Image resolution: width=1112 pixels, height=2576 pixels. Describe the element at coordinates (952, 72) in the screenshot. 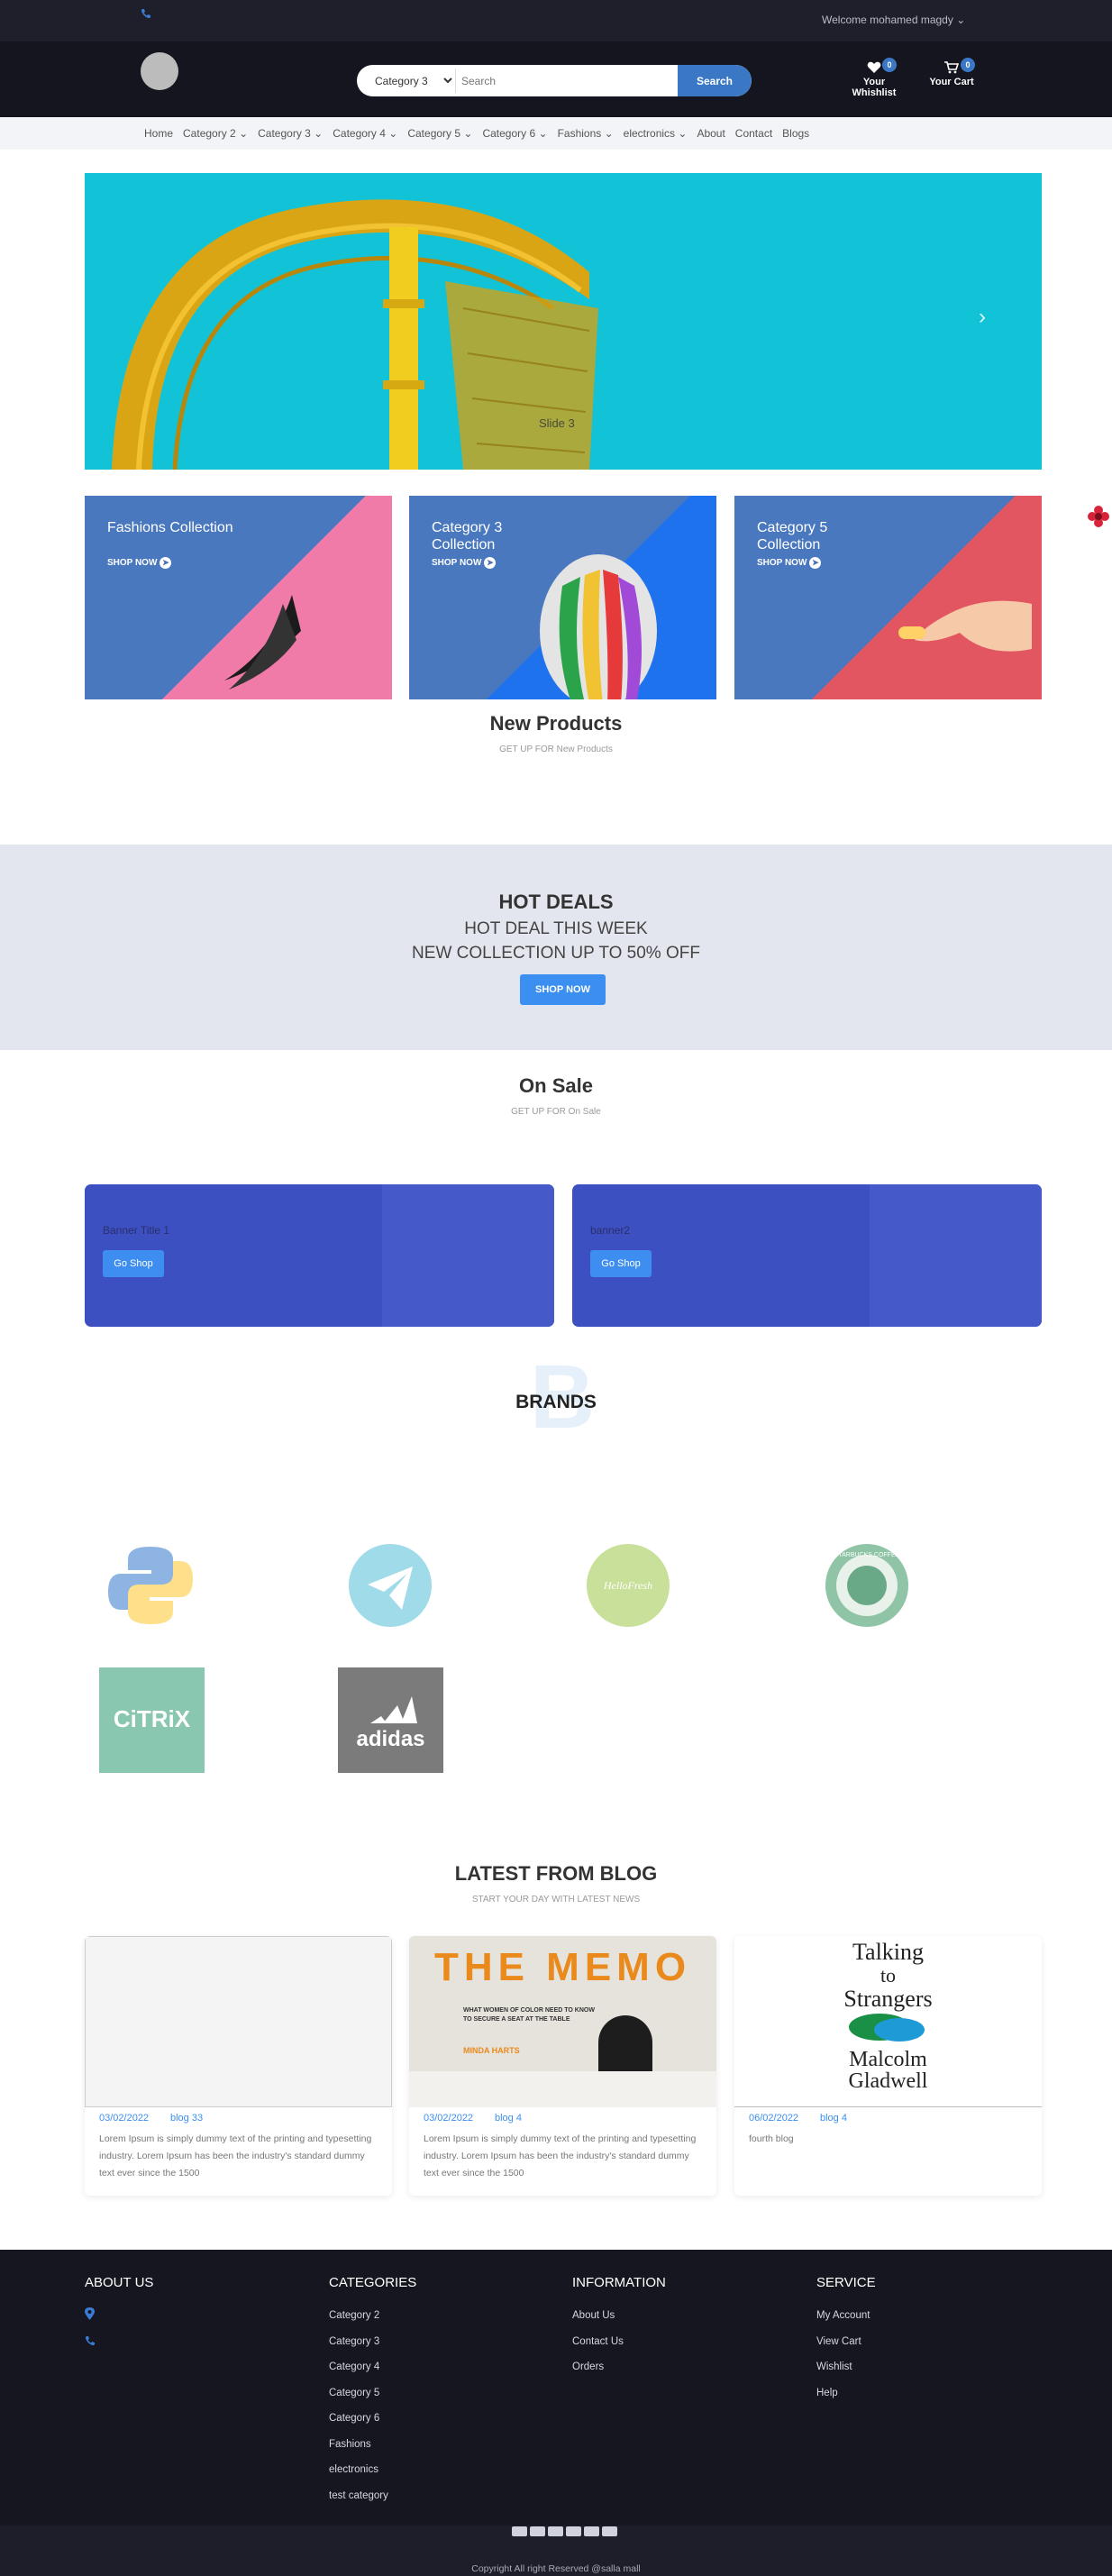

I see `cart-button: Your Cart 0` at that location.